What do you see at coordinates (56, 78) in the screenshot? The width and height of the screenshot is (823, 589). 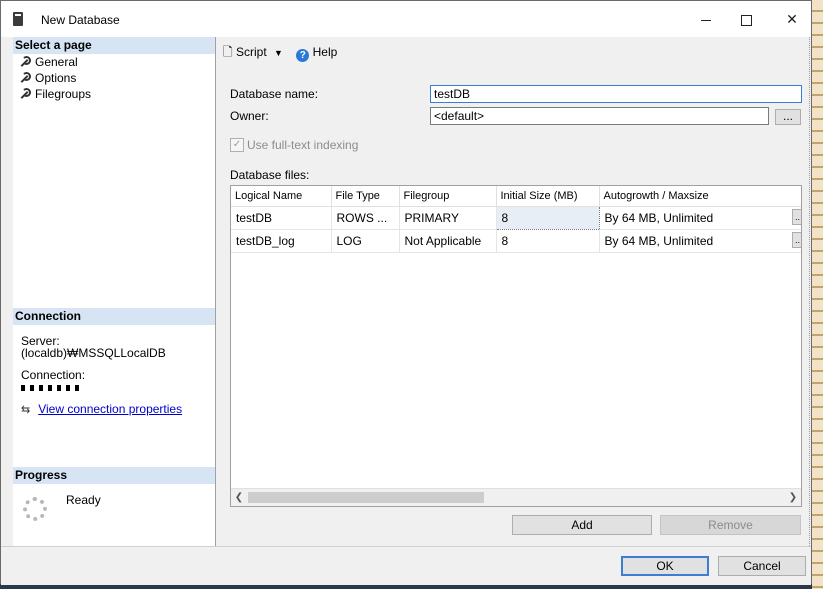 I see `sidebar-item-label: Options` at bounding box center [56, 78].